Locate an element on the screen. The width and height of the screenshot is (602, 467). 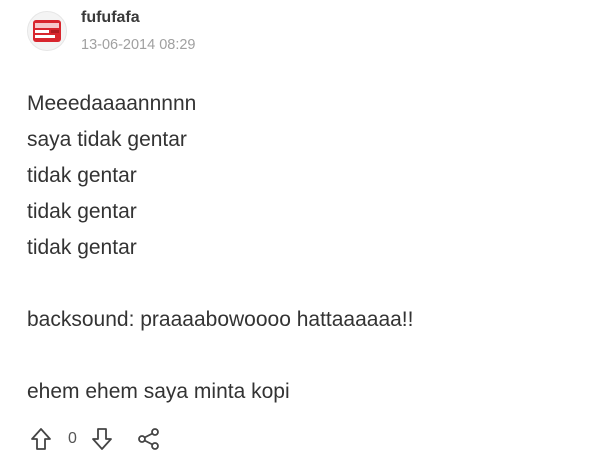
share-button is located at coordinates (149, 439).